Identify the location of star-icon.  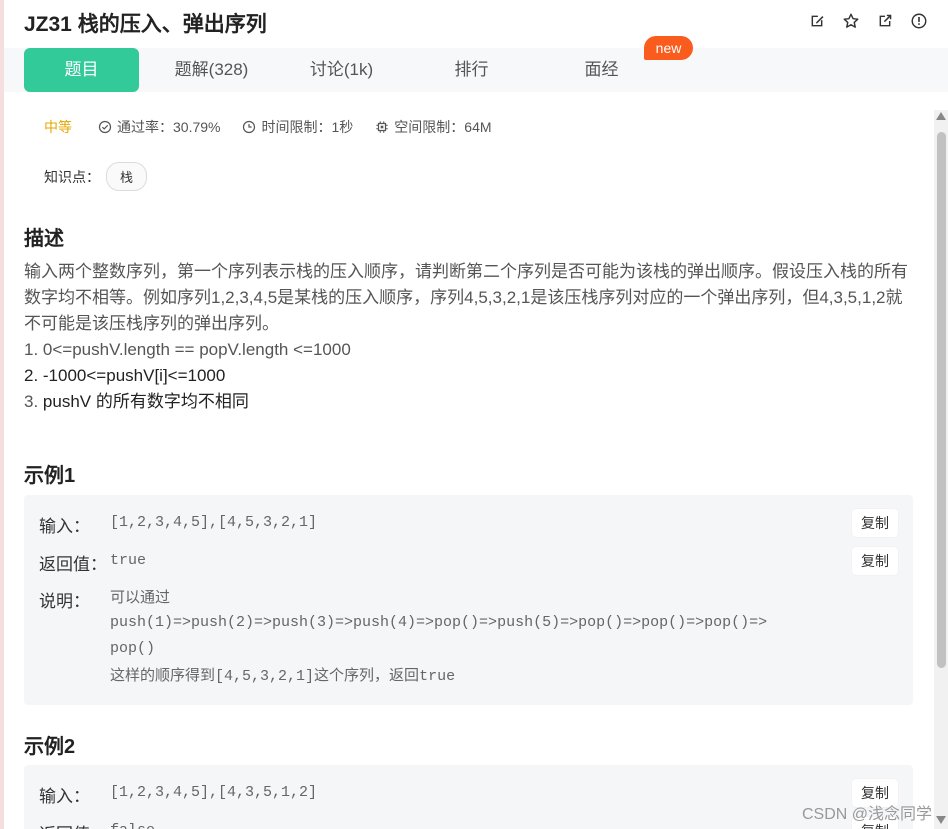
(850, 20).